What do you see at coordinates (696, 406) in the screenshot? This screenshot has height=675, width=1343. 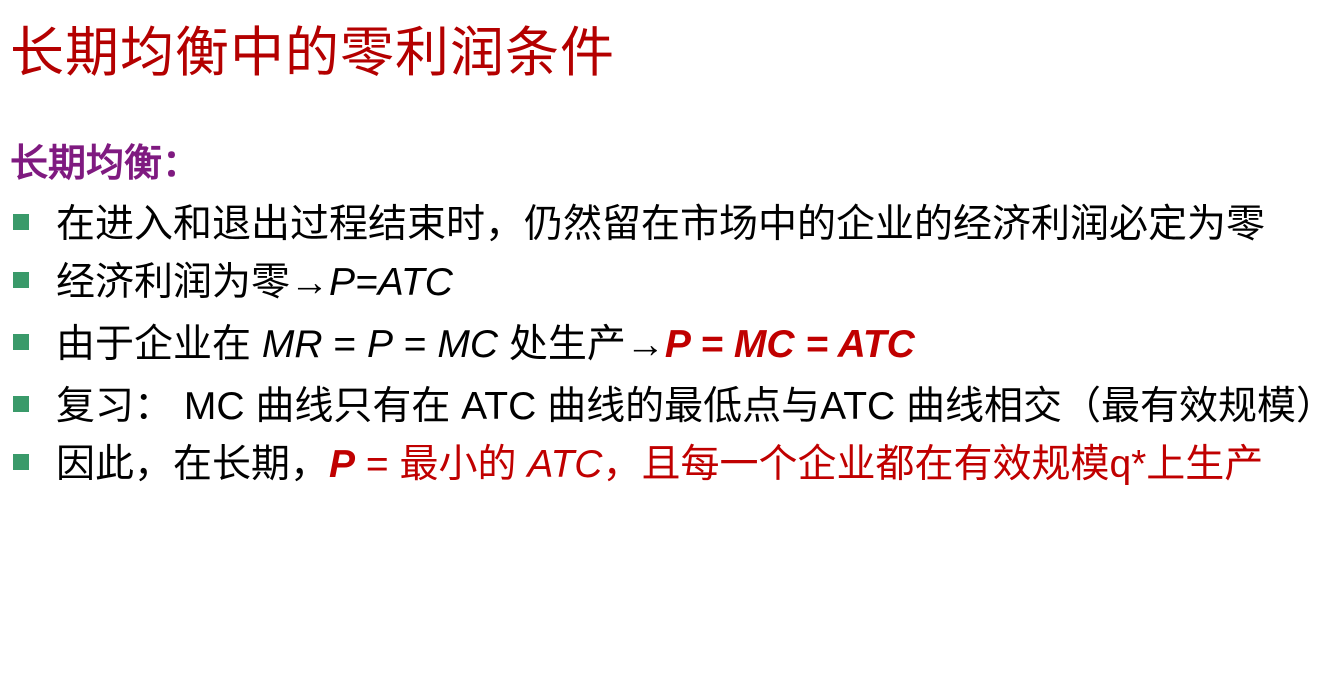 I see `bullet-text: 复习： MC 曲线只有在 ATC 曲线的最低点与ATC 曲线相交（最有效规模）` at bounding box center [696, 406].